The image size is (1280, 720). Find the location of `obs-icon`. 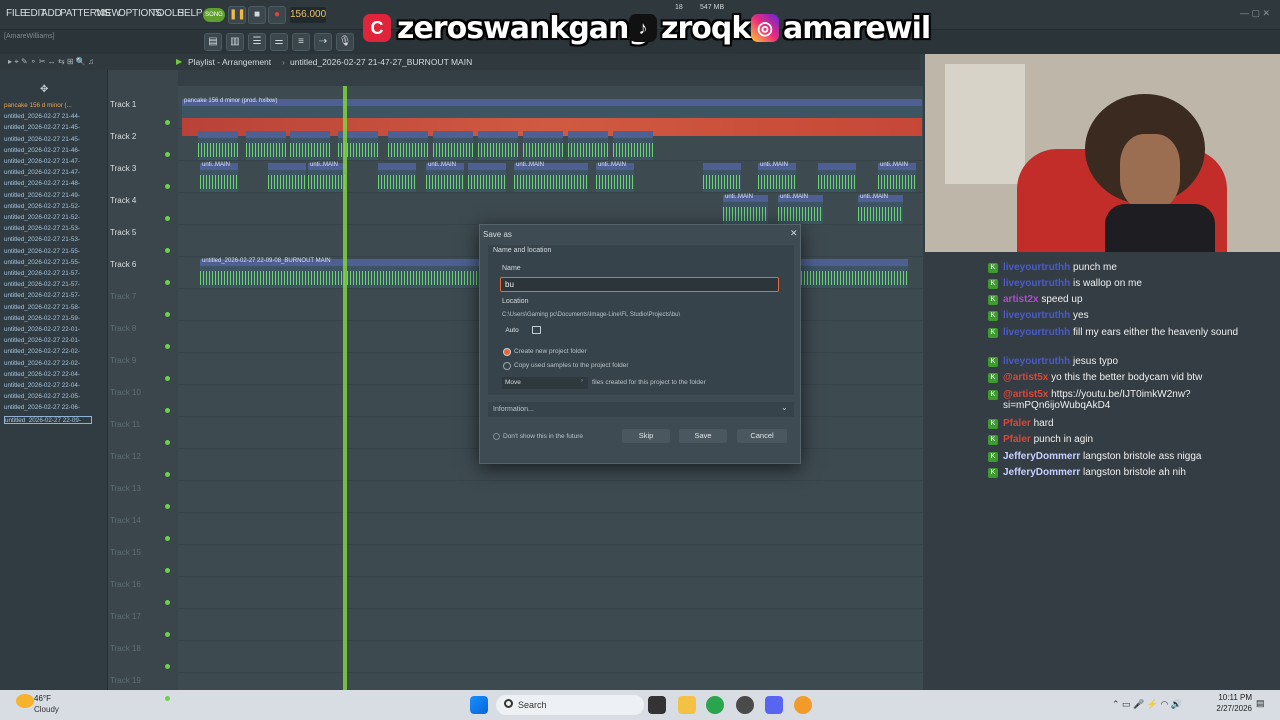

obs-icon is located at coordinates (745, 705).